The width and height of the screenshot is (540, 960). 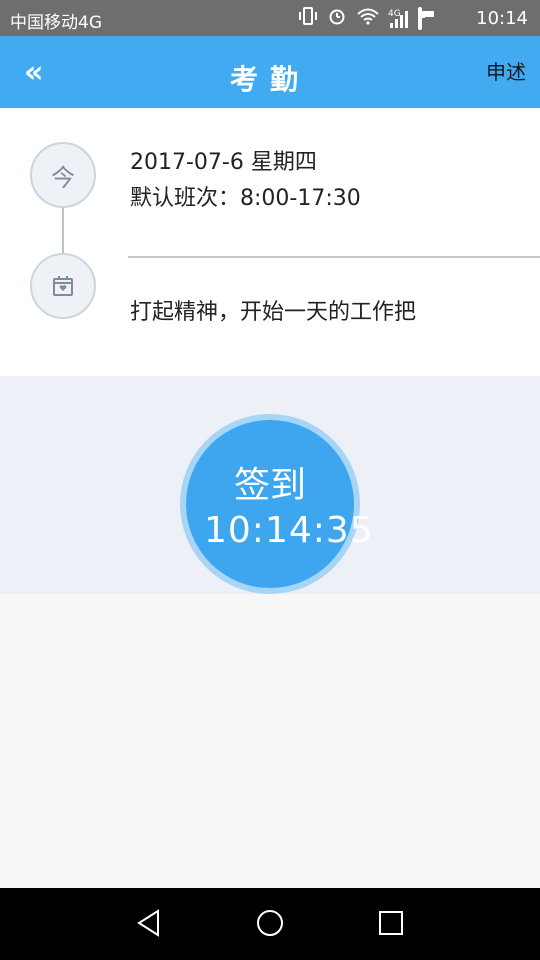 I want to click on network-badge: 4G, so click(x=394, y=13).